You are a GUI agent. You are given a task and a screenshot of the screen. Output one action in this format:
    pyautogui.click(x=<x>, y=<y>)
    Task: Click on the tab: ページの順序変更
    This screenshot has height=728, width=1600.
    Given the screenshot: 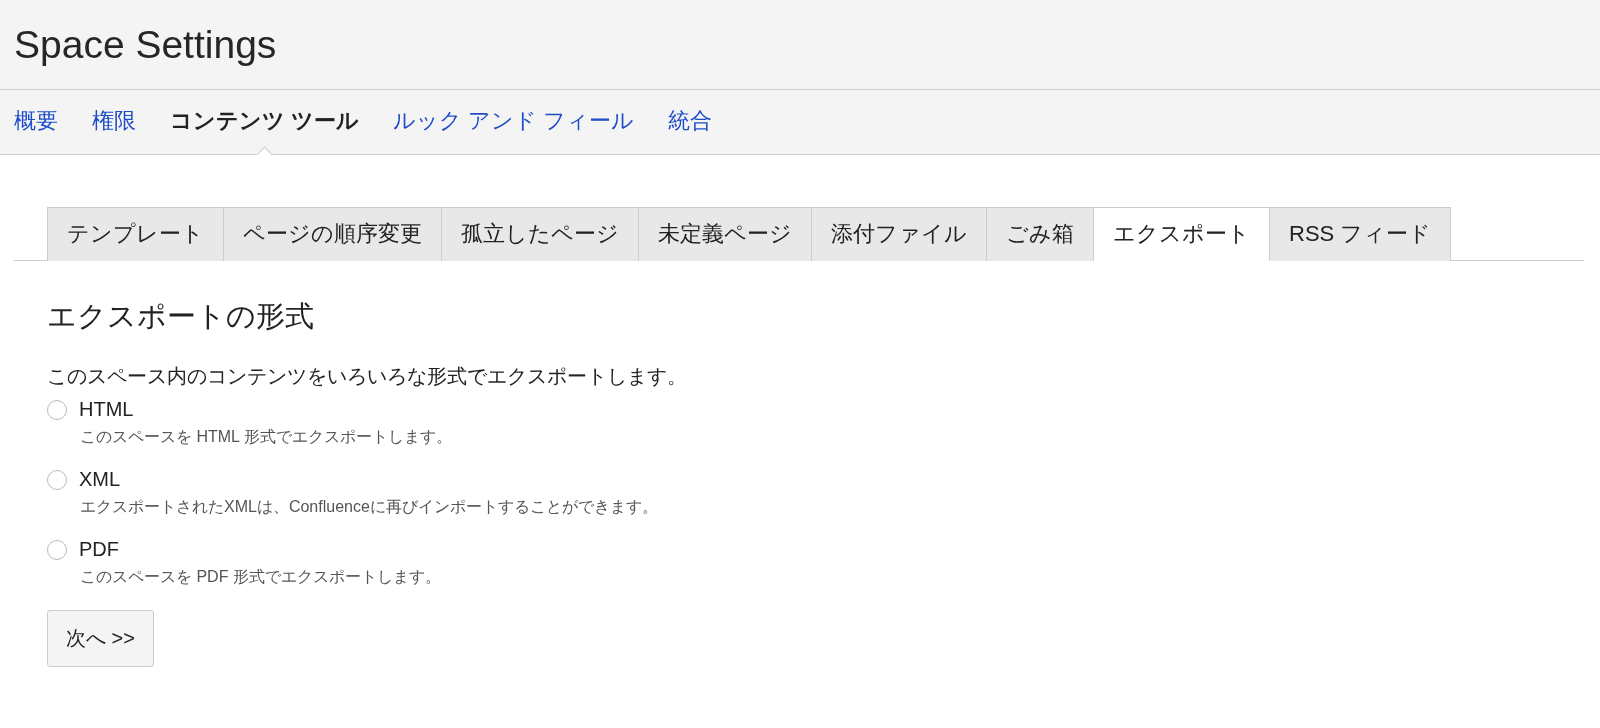 What is the action you would take?
    pyautogui.click(x=333, y=234)
    